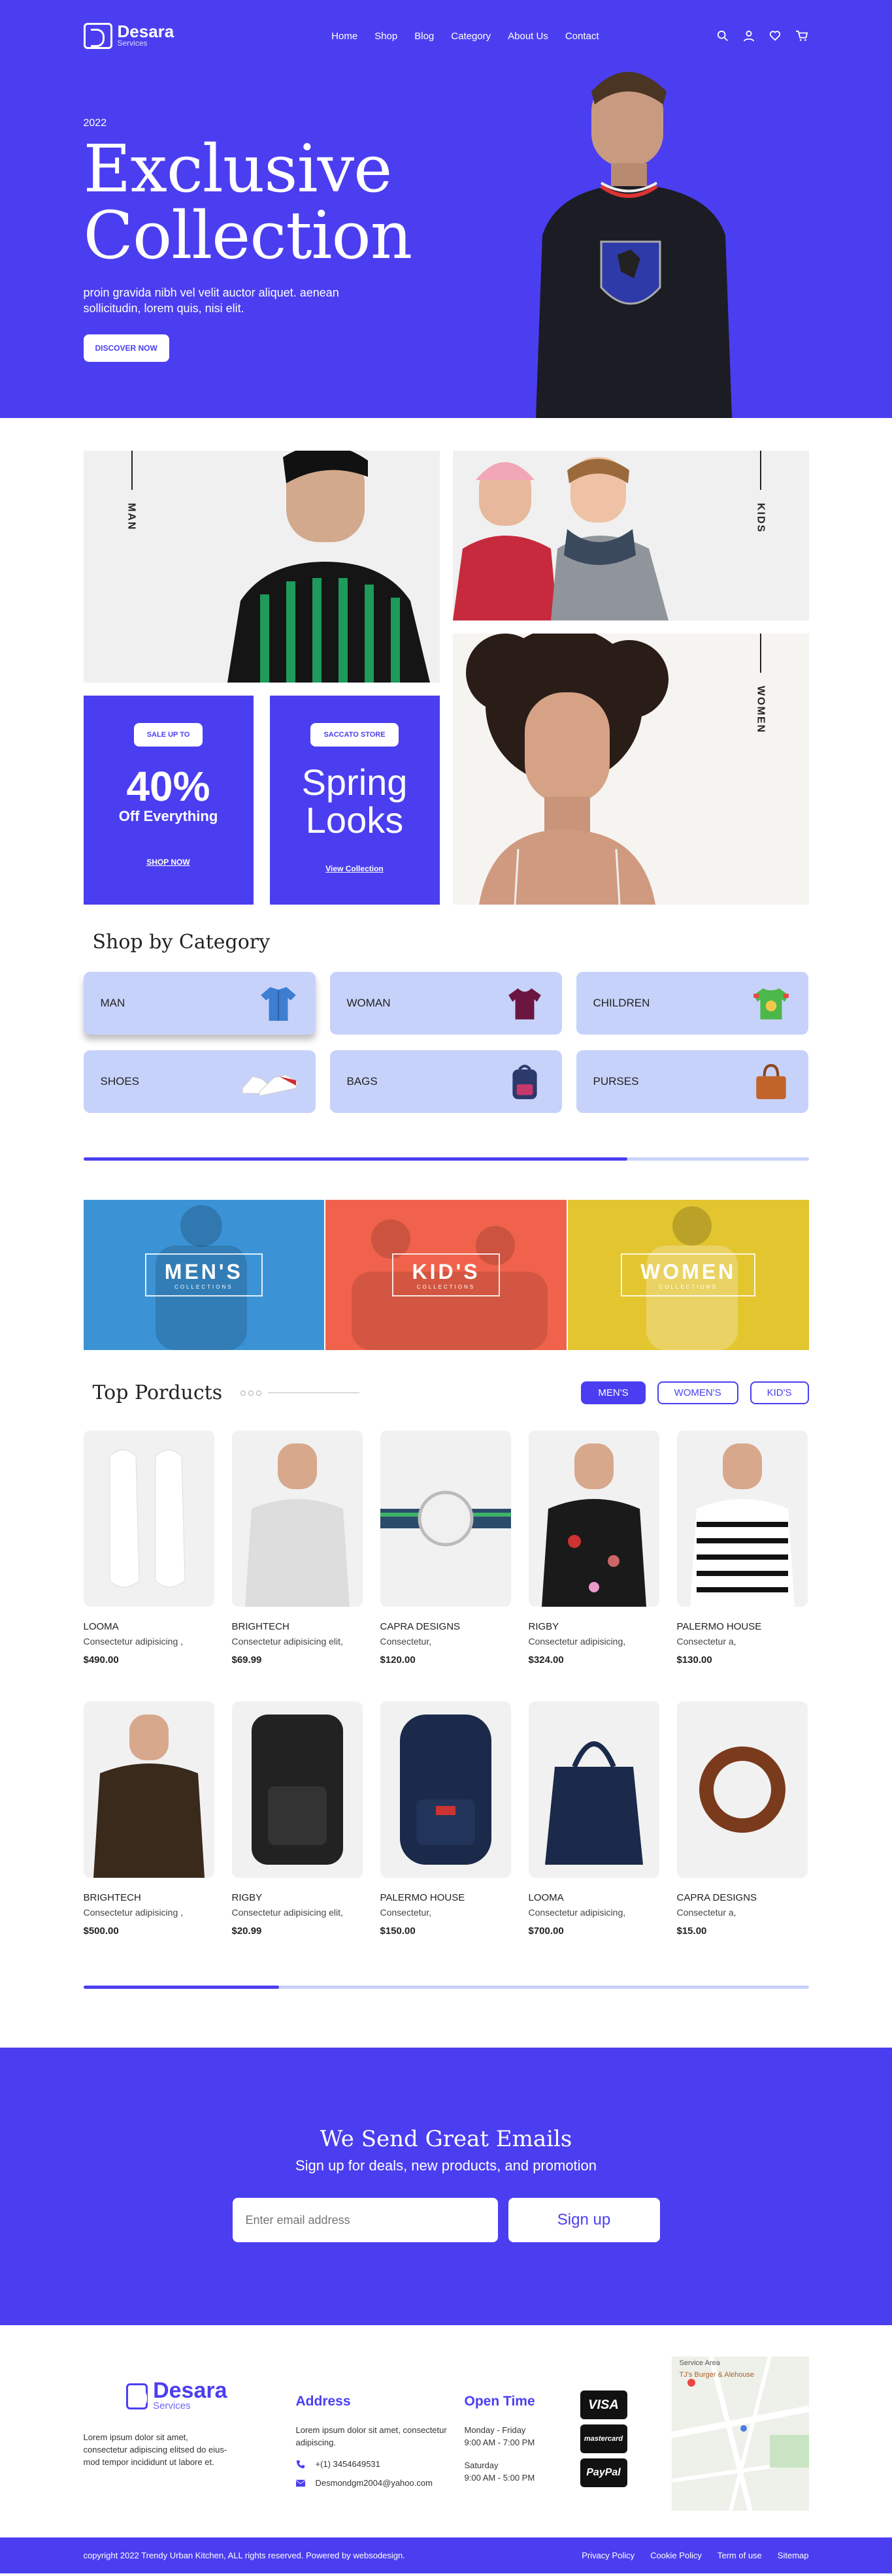 The image size is (892, 2576). What do you see at coordinates (446, 1287) in the screenshot?
I see `kids-banner-sub: COLLECTIONS` at bounding box center [446, 1287].